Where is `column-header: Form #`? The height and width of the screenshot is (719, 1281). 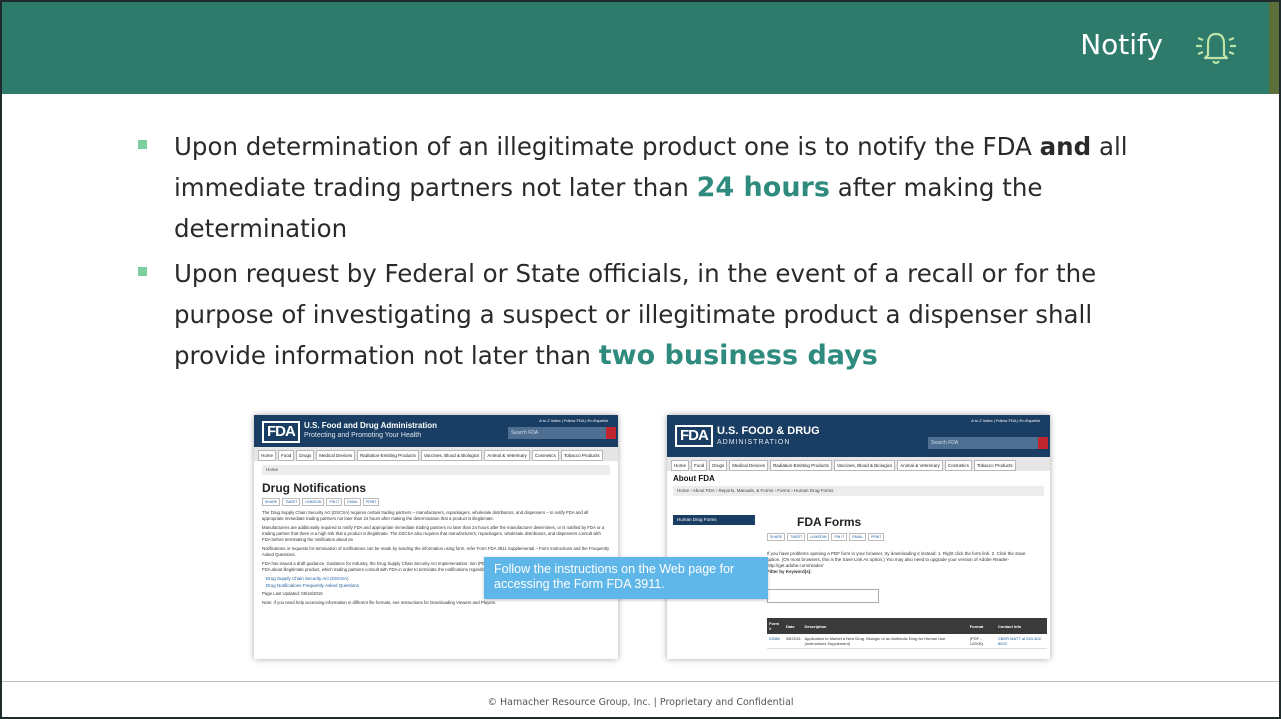
column-header: Form # is located at coordinates (775, 626).